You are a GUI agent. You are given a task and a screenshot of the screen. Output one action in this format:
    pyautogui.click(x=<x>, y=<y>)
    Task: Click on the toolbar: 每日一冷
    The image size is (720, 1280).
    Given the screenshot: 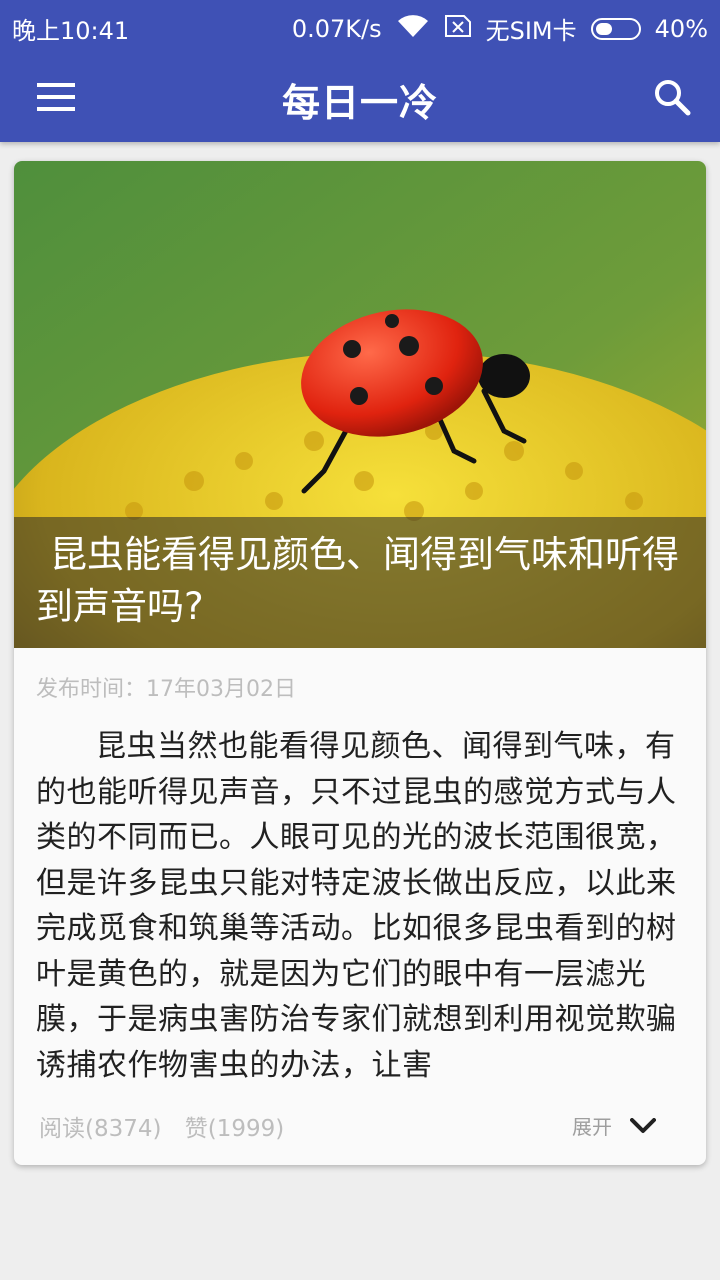 What is the action you would take?
    pyautogui.click(x=360, y=97)
    